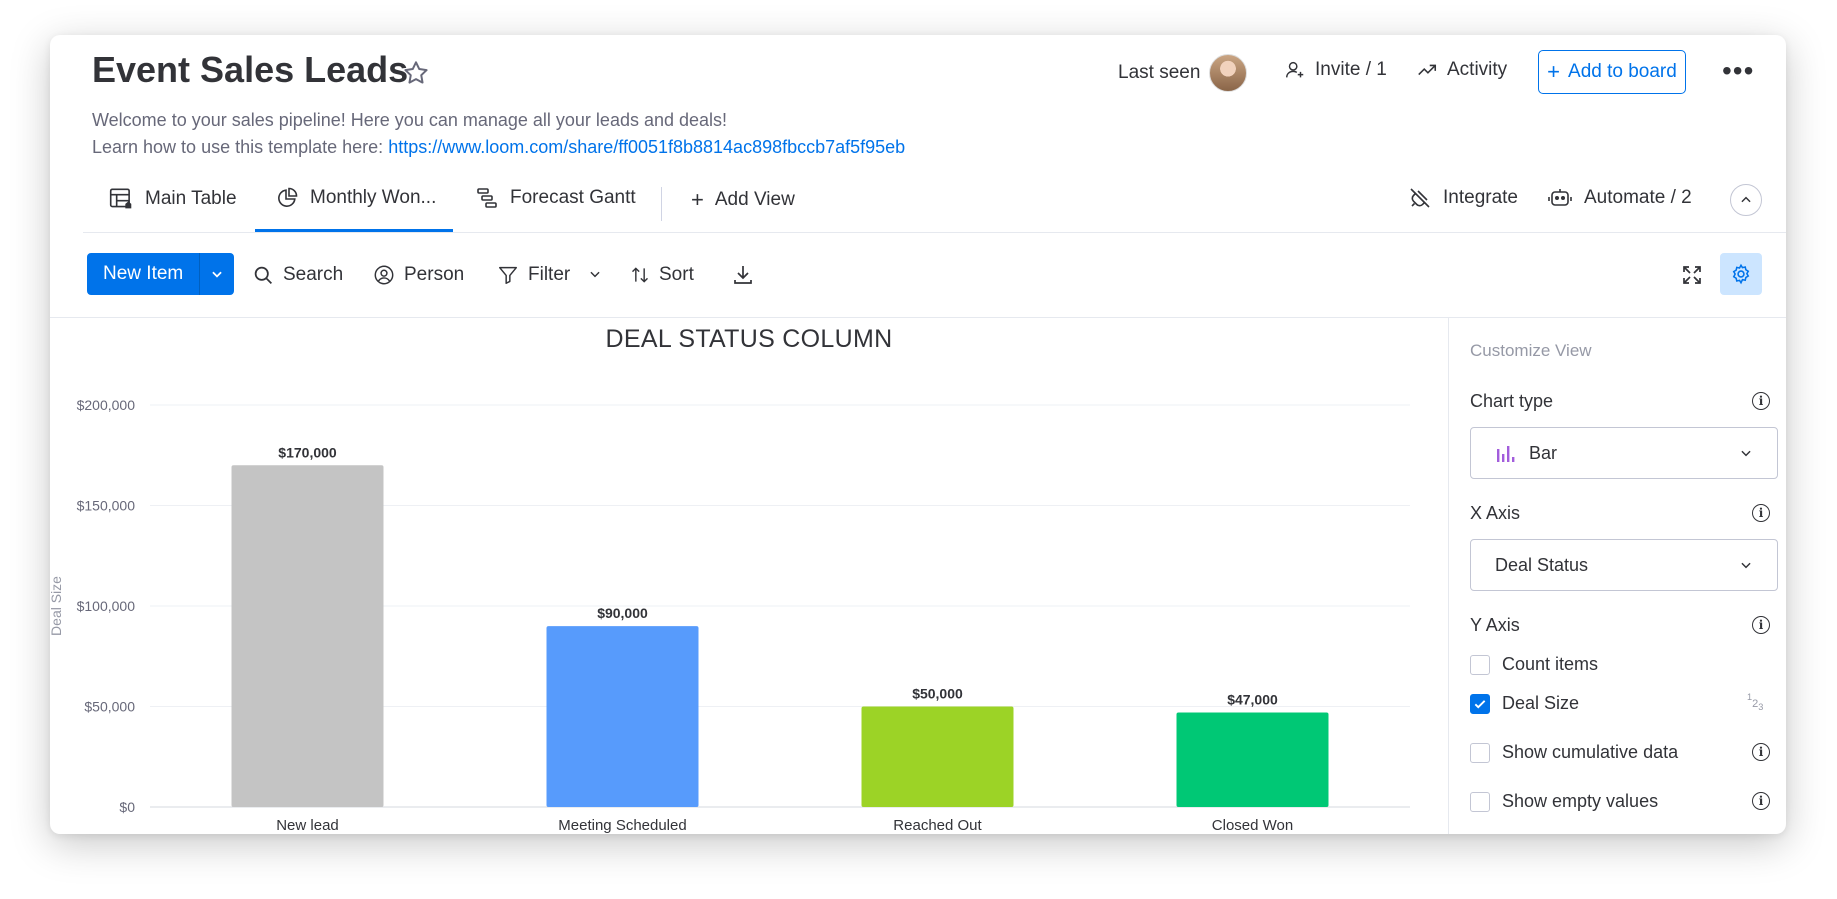 This screenshot has width=1837, height=899. I want to click on person-filter-button: Person, so click(418, 275).